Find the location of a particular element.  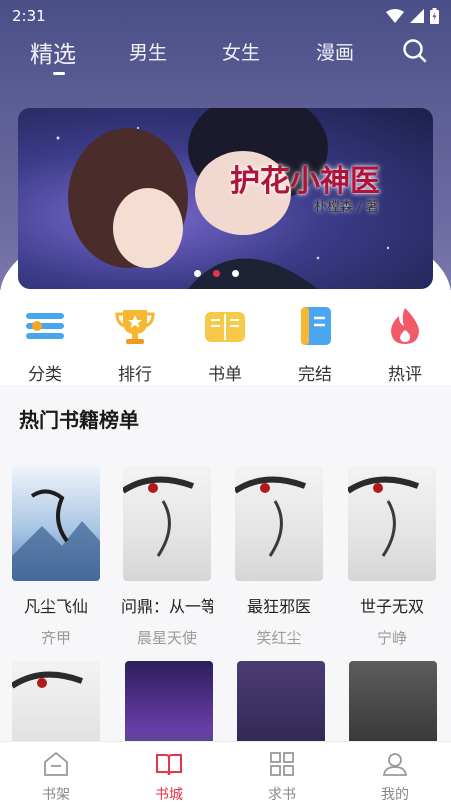

book-card: 凡尘飞仙 齐甲 is located at coordinates (56, 557).